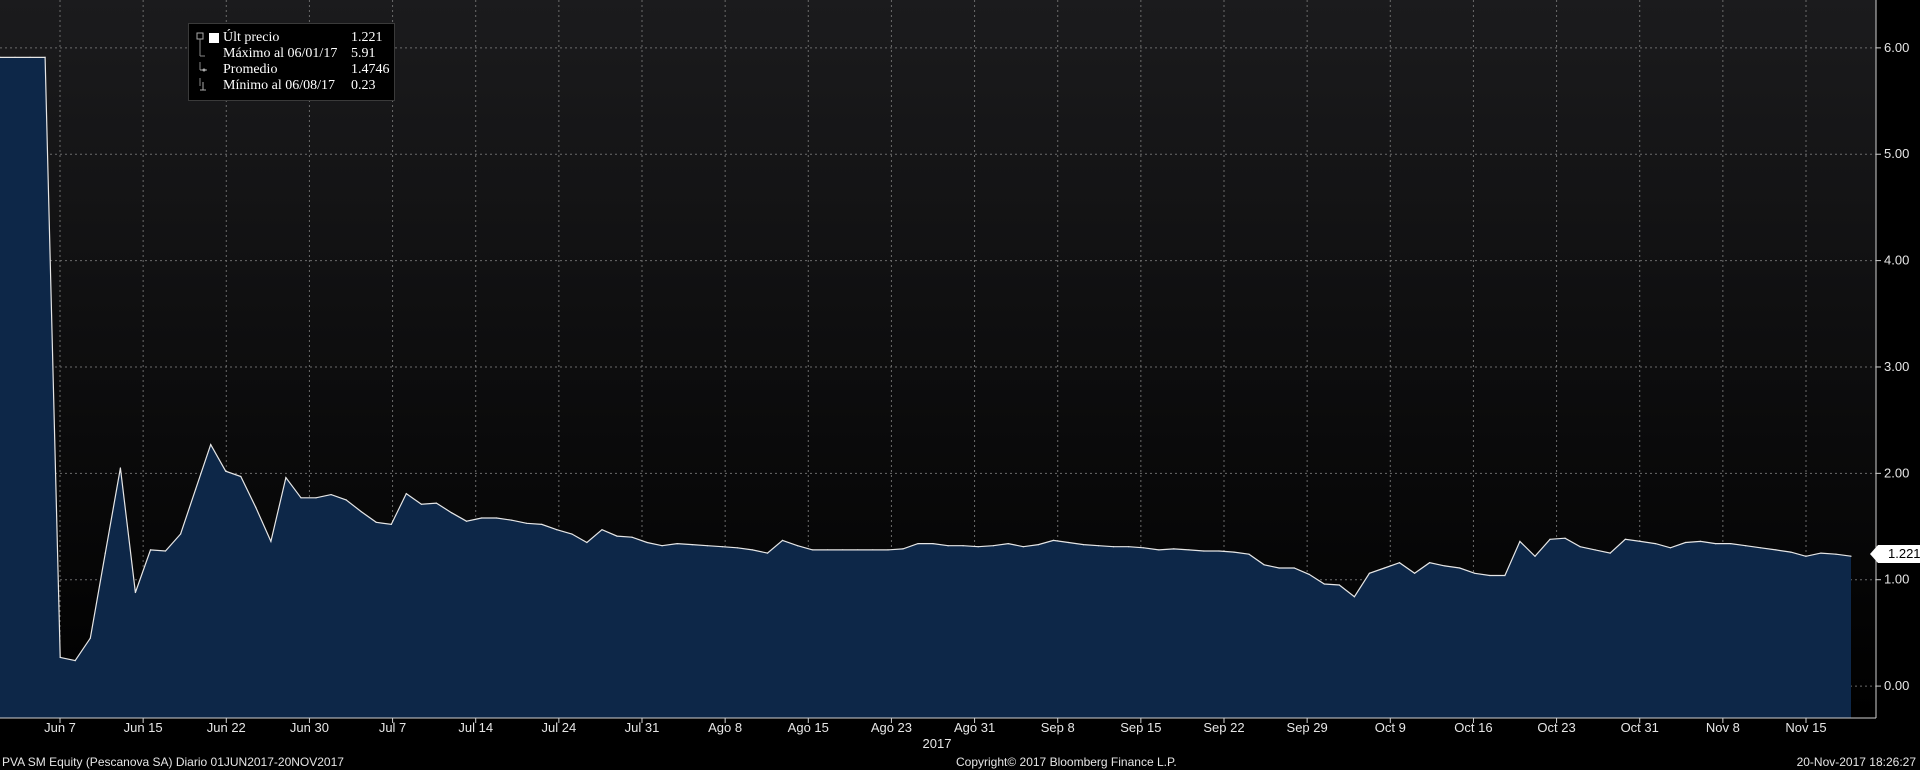 This screenshot has width=1920, height=770. What do you see at coordinates (200, 39) in the screenshot?
I see `collapse-box-icon` at bounding box center [200, 39].